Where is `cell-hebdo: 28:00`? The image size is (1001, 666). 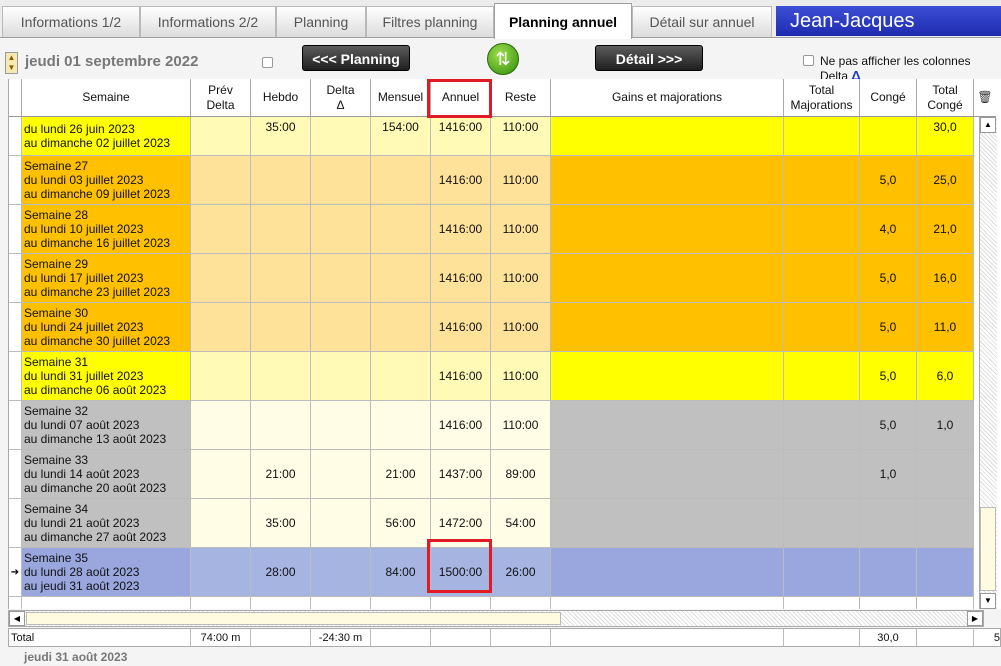
cell-hebdo: 28:00 is located at coordinates (281, 572).